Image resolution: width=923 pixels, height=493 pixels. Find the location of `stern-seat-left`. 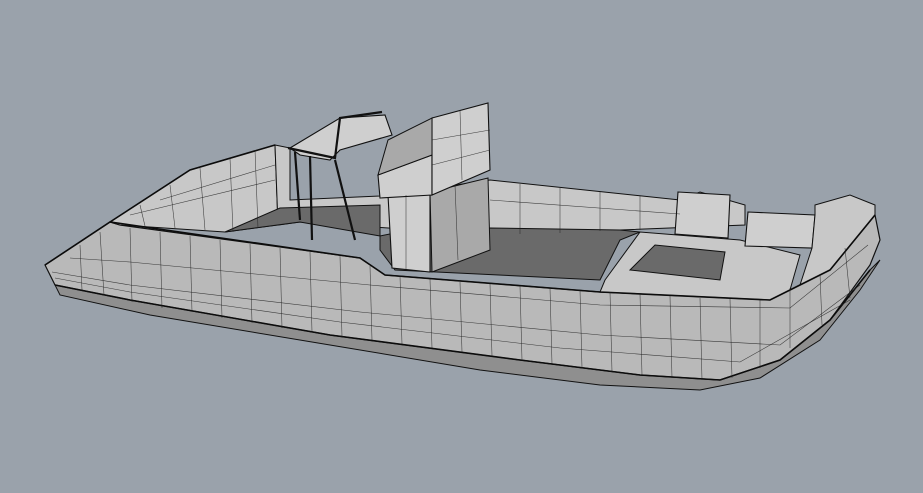

stern-seat-left is located at coordinates (702, 215).